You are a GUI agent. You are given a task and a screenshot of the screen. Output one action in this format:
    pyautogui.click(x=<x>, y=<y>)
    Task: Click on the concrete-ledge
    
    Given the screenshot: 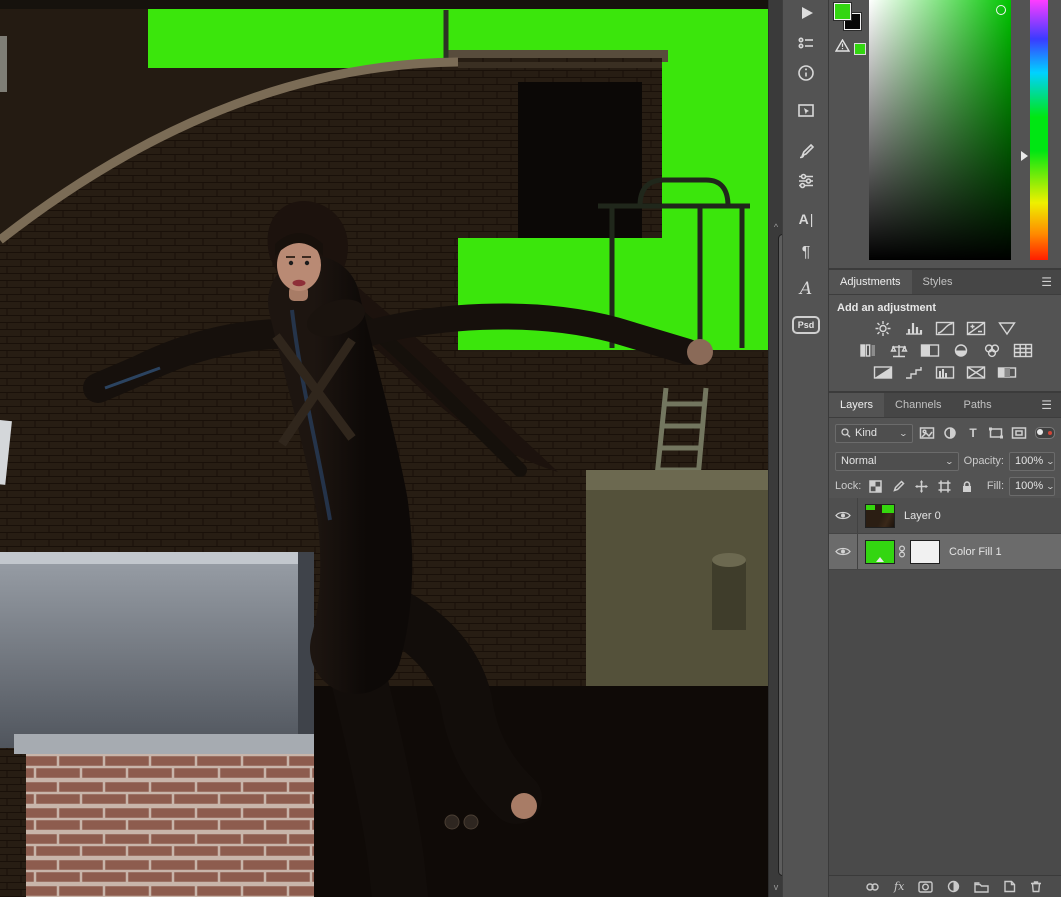 What is the action you would take?
    pyautogui.click(x=157, y=650)
    